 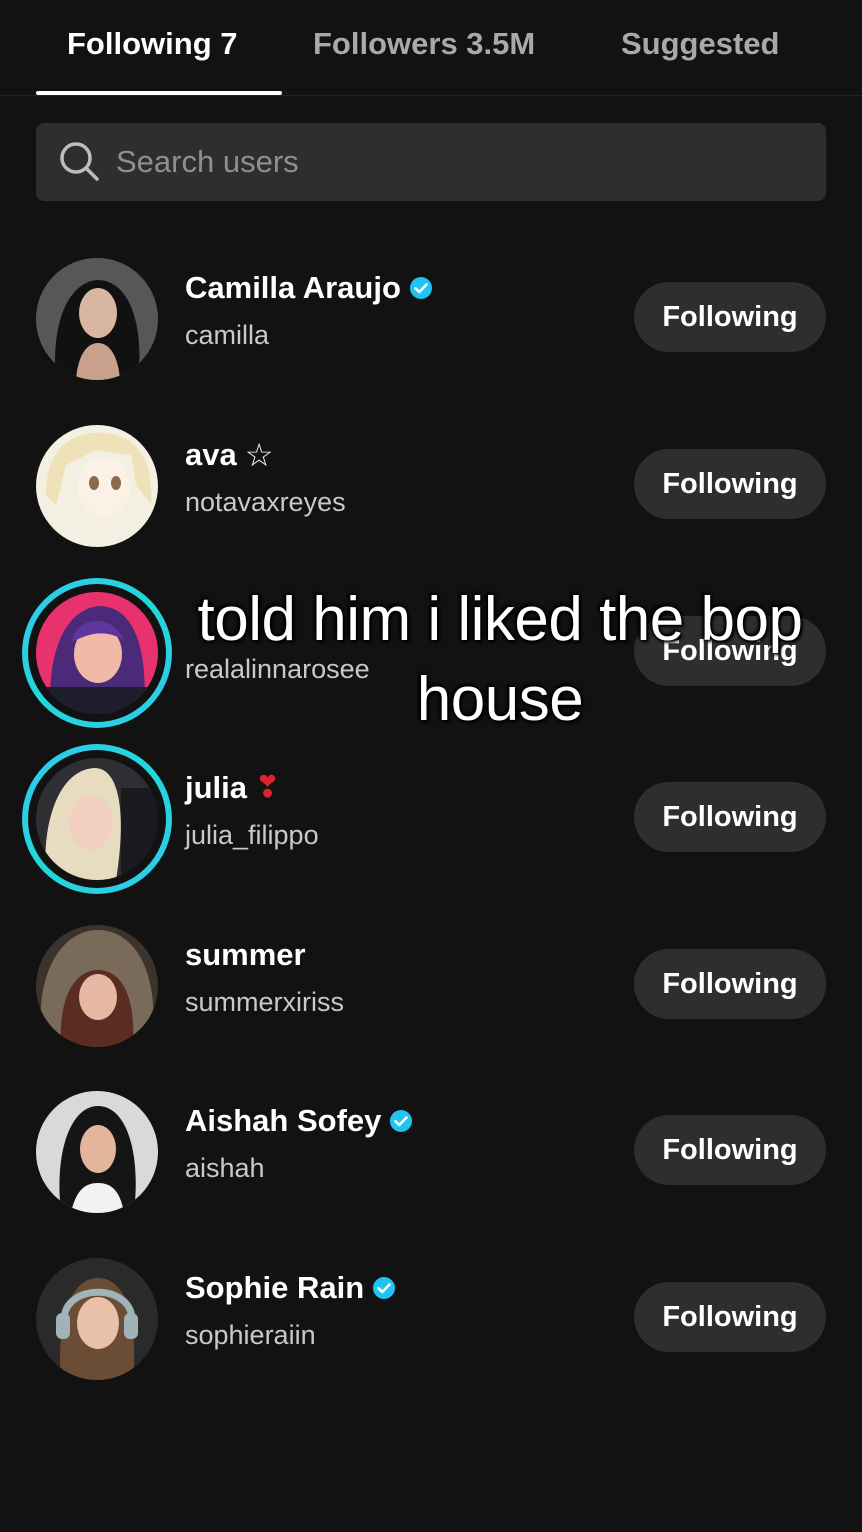 What do you see at coordinates (225, 1168) in the screenshot?
I see `username: aishah` at bounding box center [225, 1168].